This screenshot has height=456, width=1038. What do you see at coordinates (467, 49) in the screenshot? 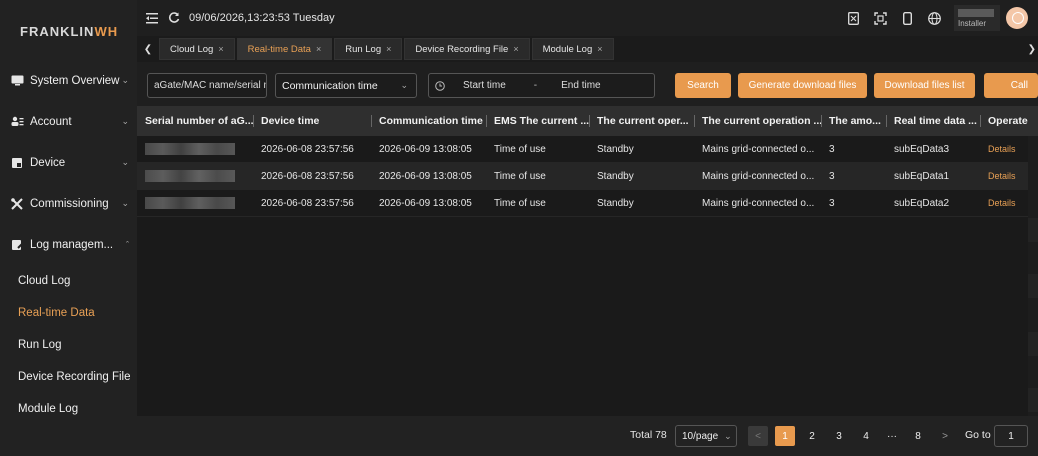
I see `tab-device-recording-file: Device Recording File ×` at bounding box center [467, 49].